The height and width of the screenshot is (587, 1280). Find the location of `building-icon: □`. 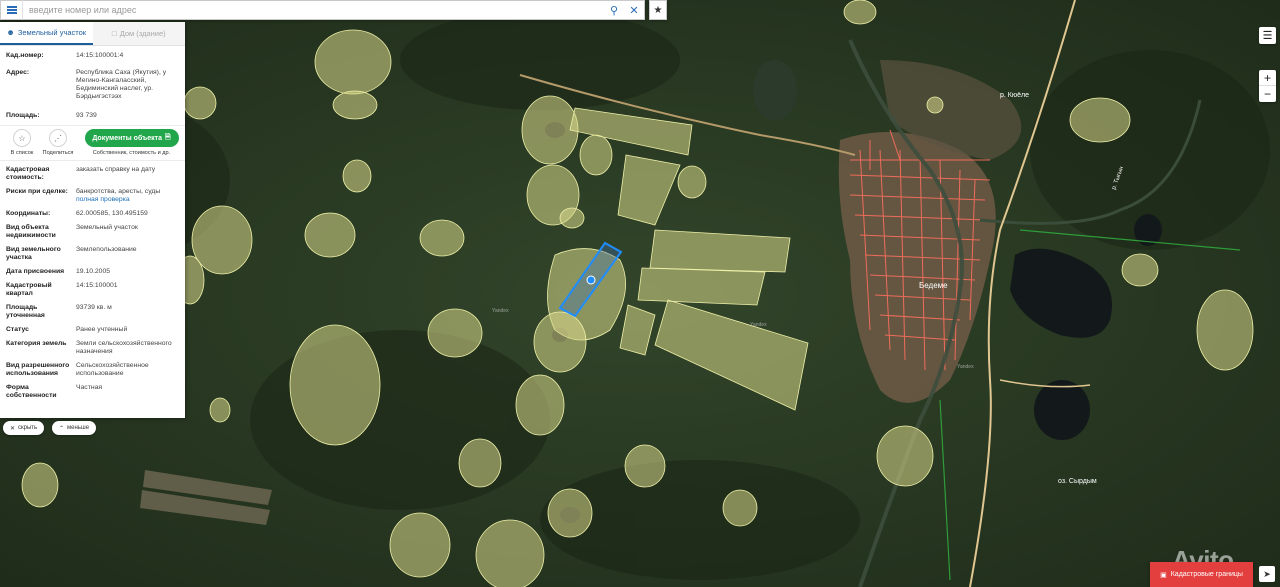

building-icon: □ is located at coordinates (114, 33).